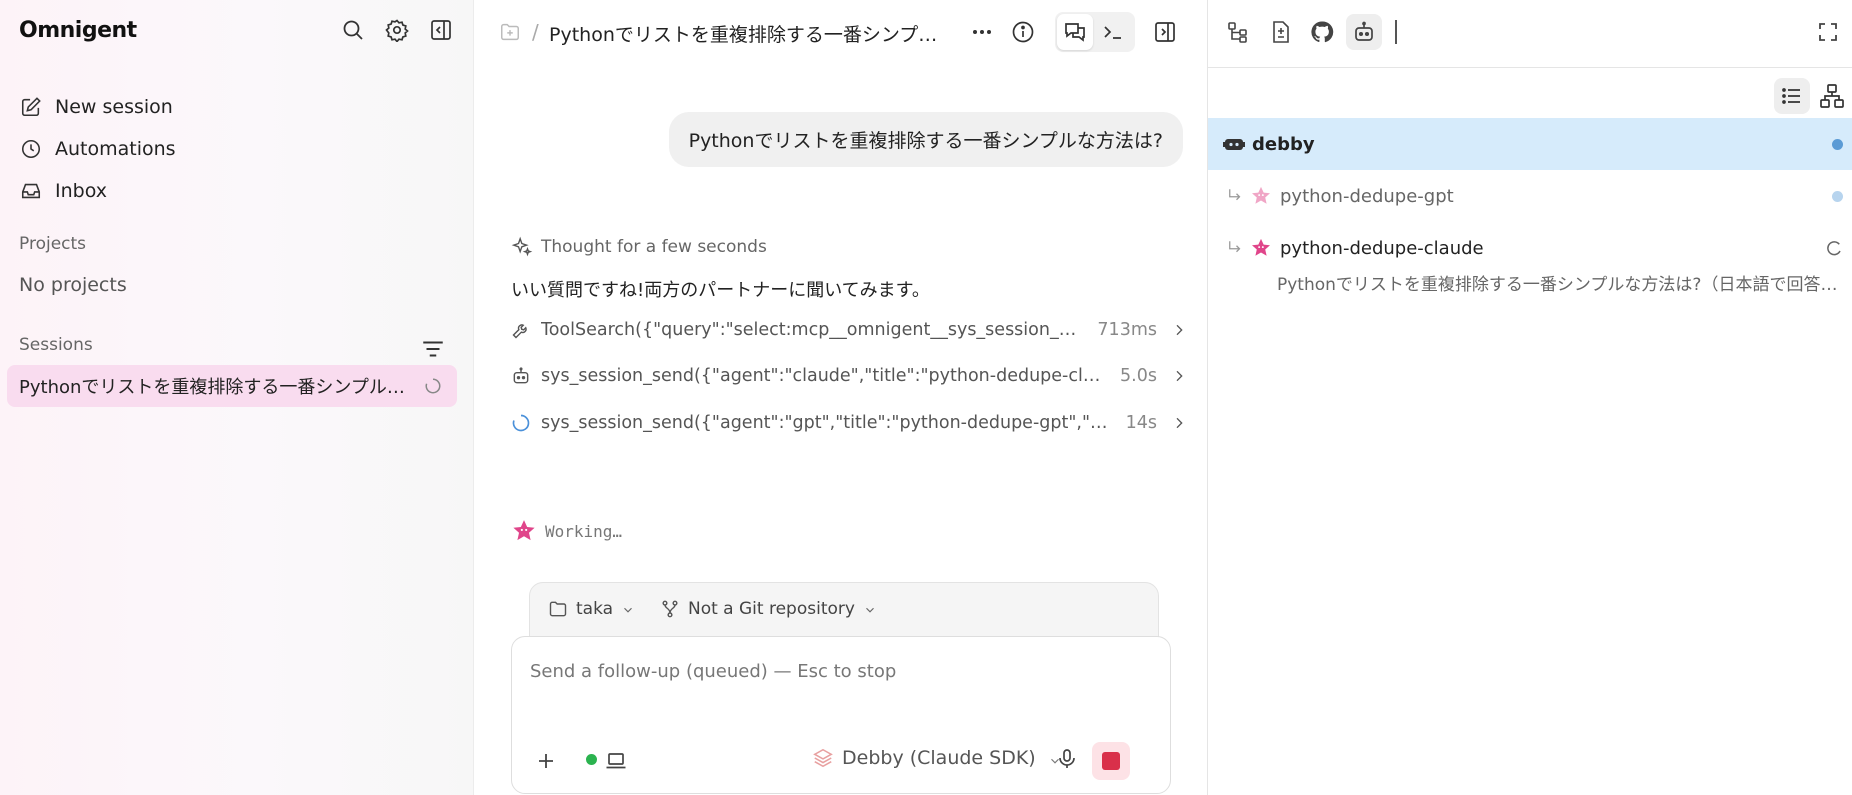  I want to click on model-label: Debby (Claude SDK), so click(939, 758).